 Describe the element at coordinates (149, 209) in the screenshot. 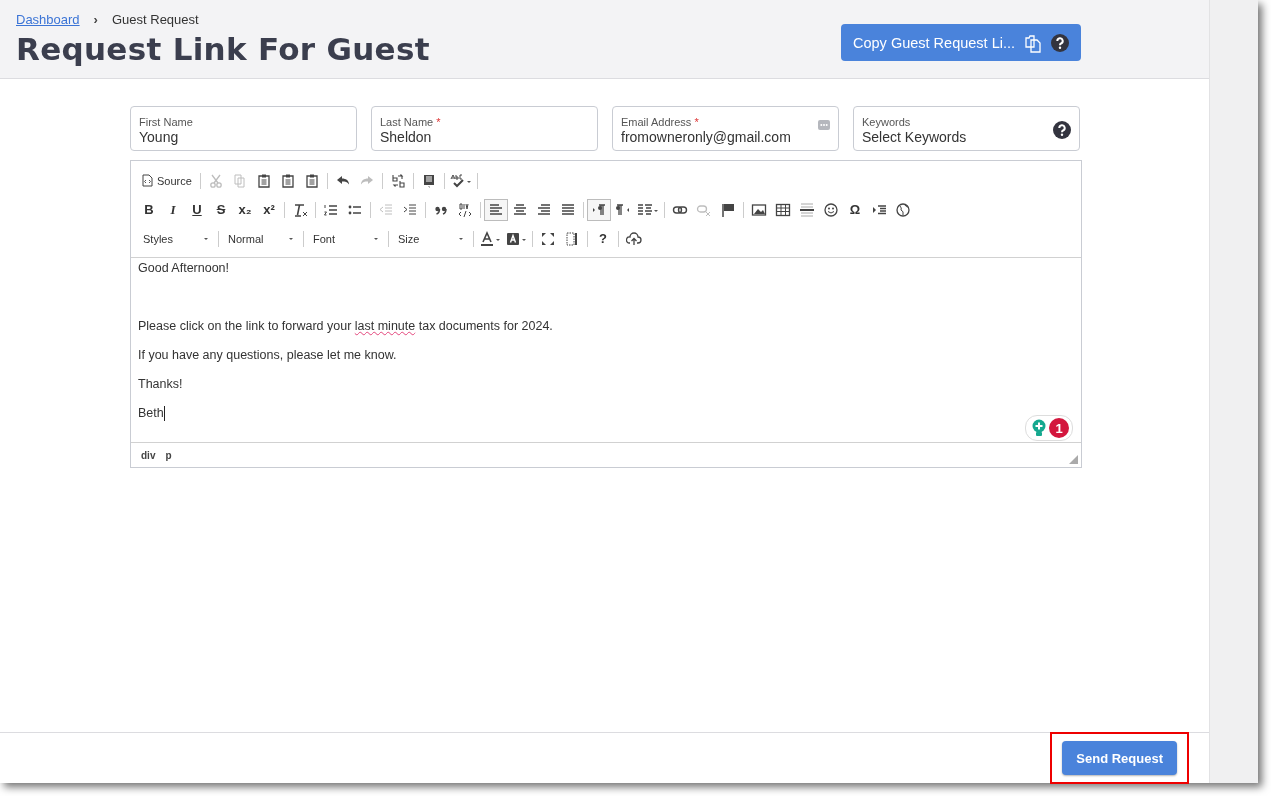

I see `format-button: B` at that location.